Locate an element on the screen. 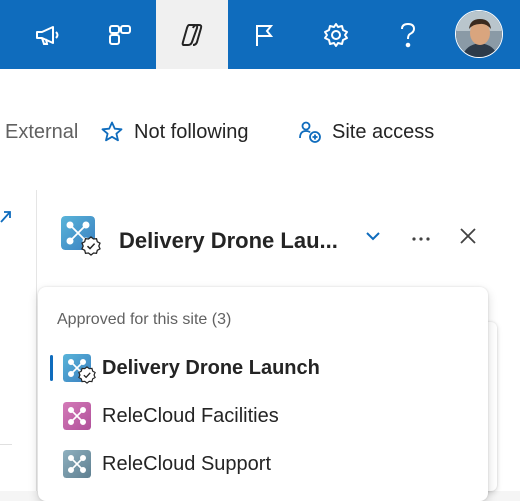 The width and height of the screenshot is (520, 501). apps-icon is located at coordinates (120, 35).